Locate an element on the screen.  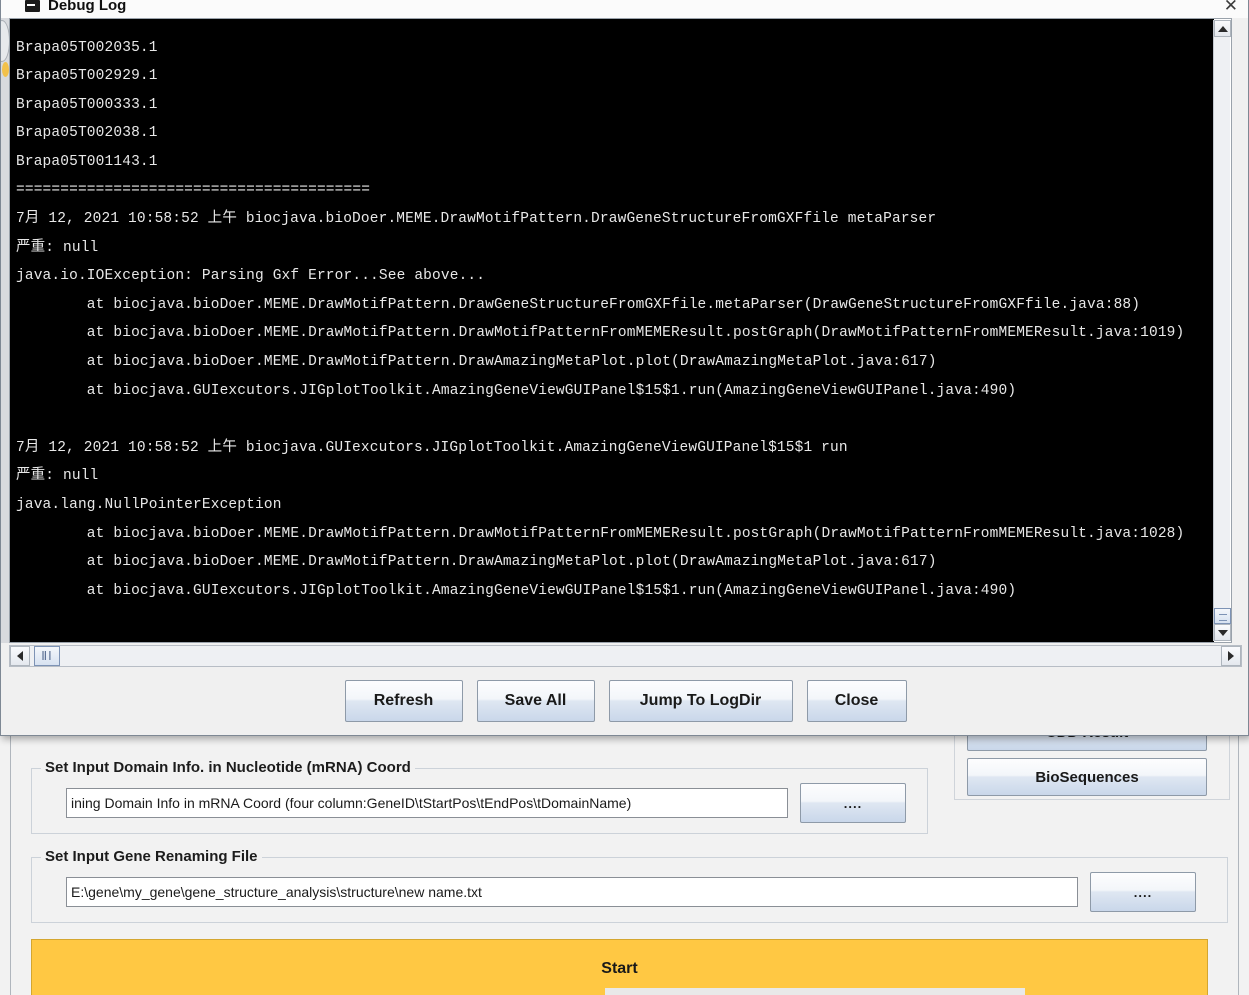
log-vertical-scrollbar is located at coordinates (1222, 330).